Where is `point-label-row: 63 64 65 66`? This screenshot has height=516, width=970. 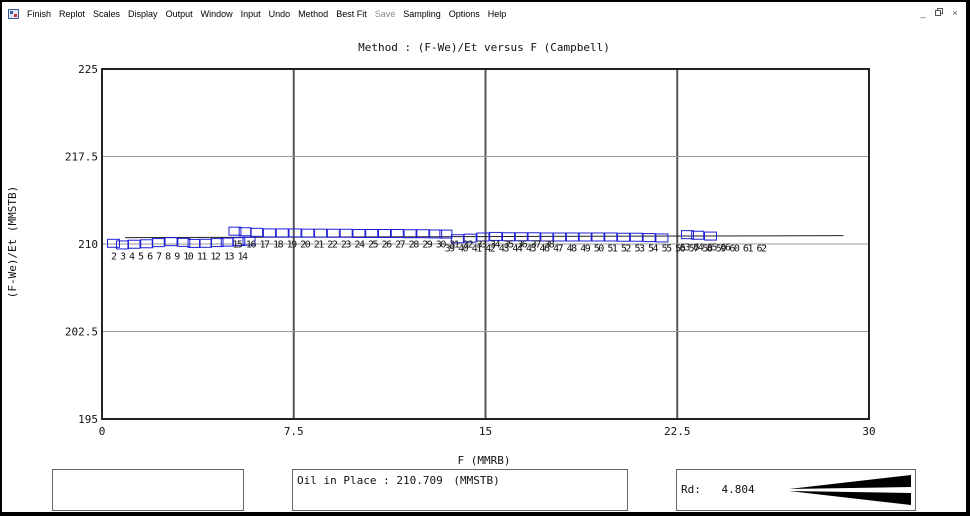 point-label-row: 63 64 65 66 is located at coordinates (705, 247).